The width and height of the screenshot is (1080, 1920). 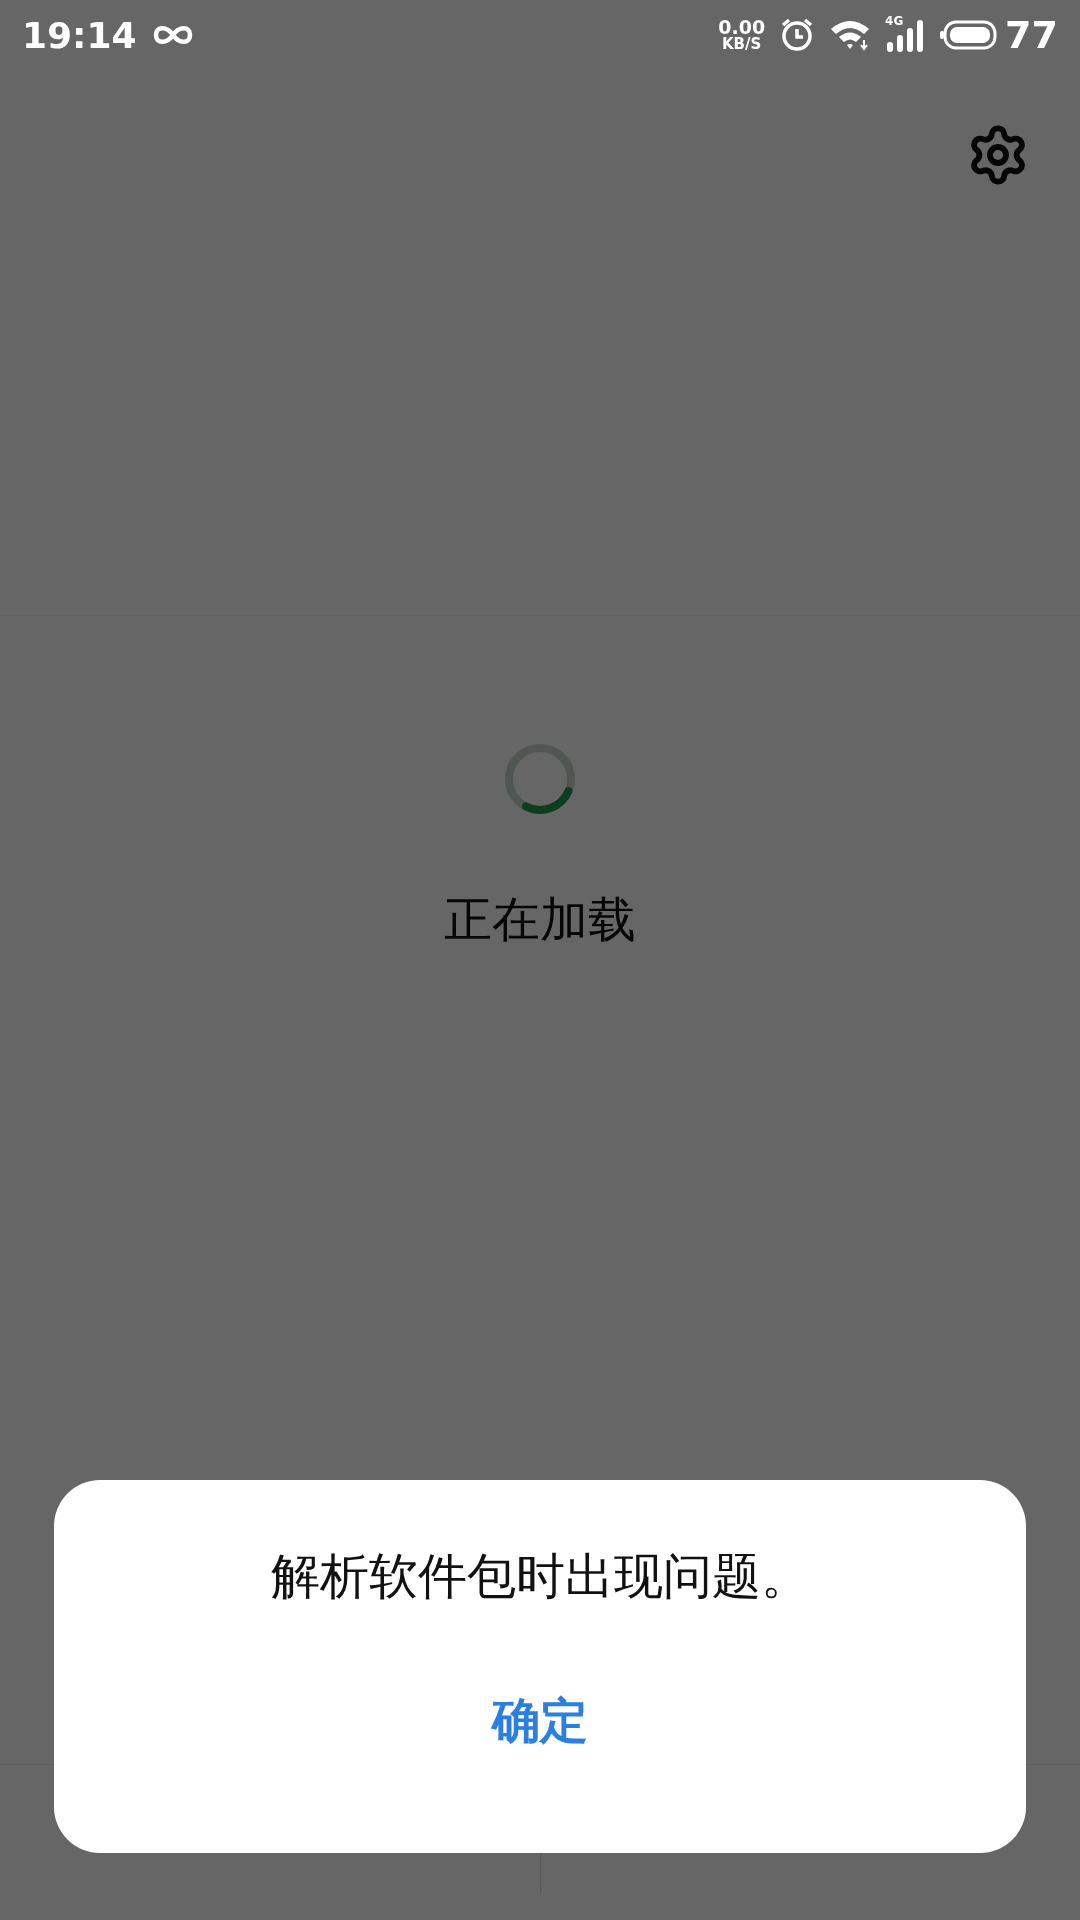 What do you see at coordinates (742, 35) in the screenshot?
I see `network-speed: 0.00 KB/S` at bounding box center [742, 35].